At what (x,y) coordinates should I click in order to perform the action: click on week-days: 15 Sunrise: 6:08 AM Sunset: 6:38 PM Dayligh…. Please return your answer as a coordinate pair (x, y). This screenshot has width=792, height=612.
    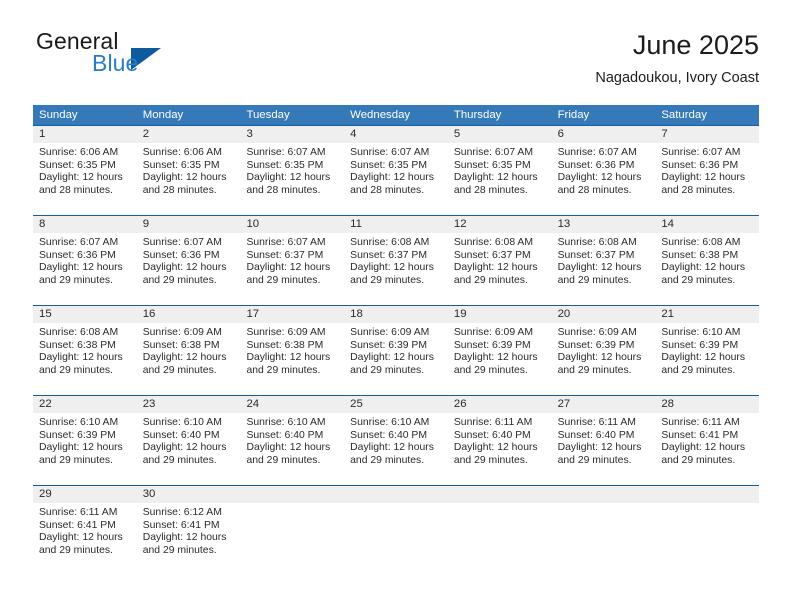
    Looking at the image, I should click on (396, 350).